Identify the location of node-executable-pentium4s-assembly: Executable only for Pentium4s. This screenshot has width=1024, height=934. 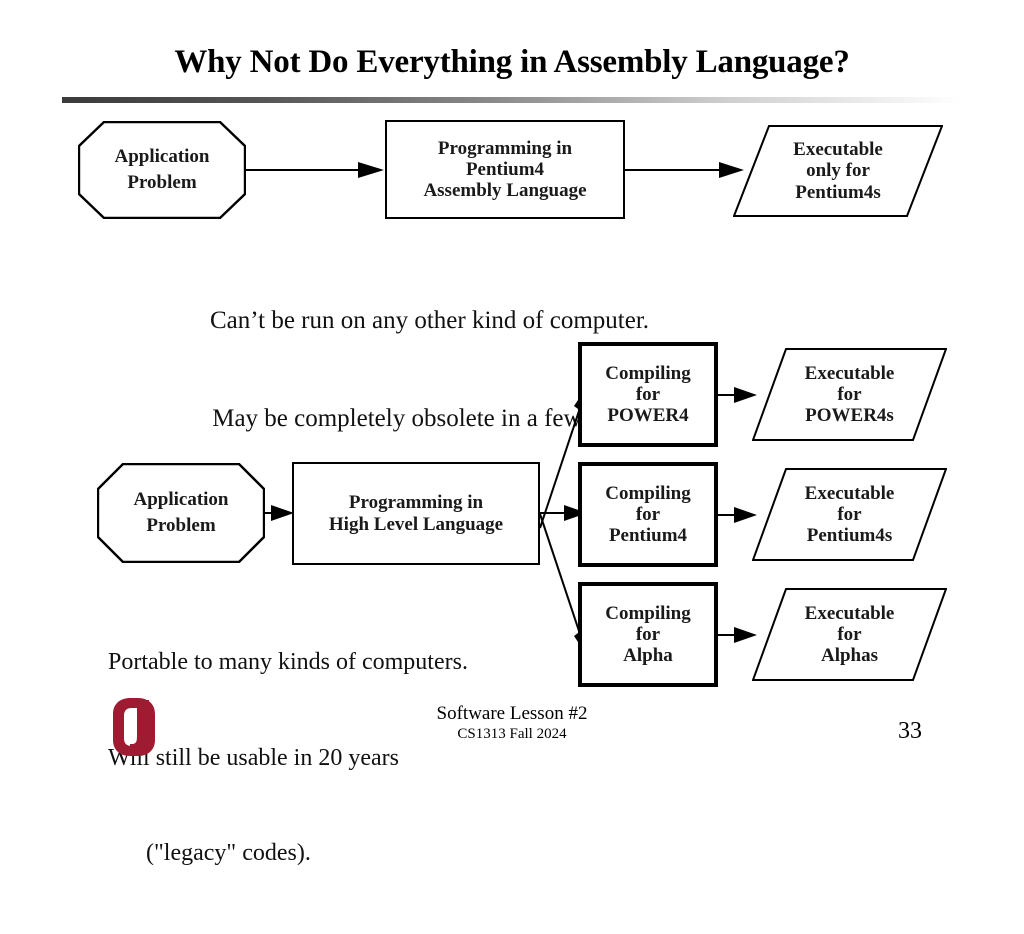
(838, 171).